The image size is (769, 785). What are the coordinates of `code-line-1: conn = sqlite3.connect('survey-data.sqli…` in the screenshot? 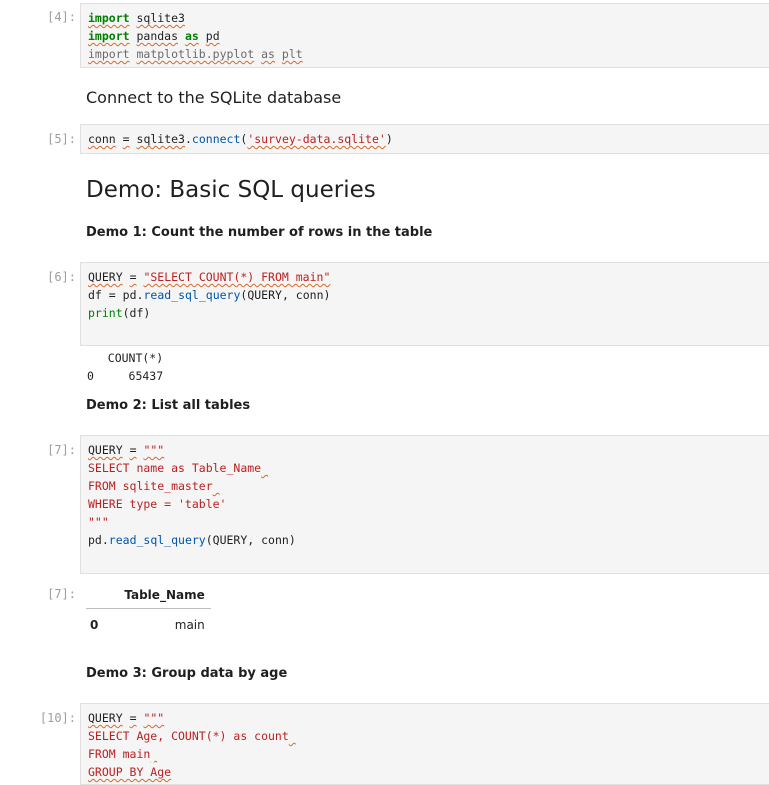 It's located at (240, 139).